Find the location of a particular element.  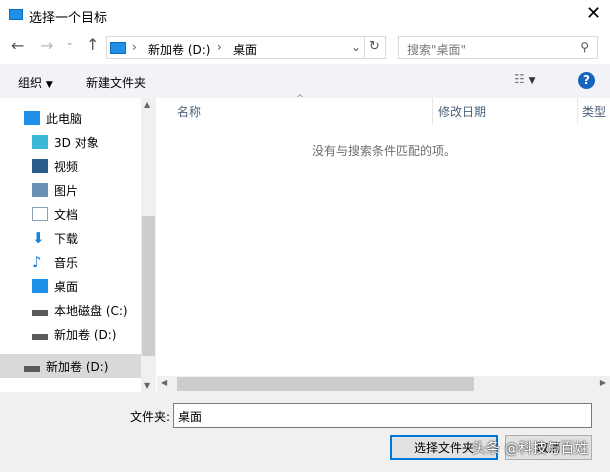

window-icon is located at coordinates (16, 14).